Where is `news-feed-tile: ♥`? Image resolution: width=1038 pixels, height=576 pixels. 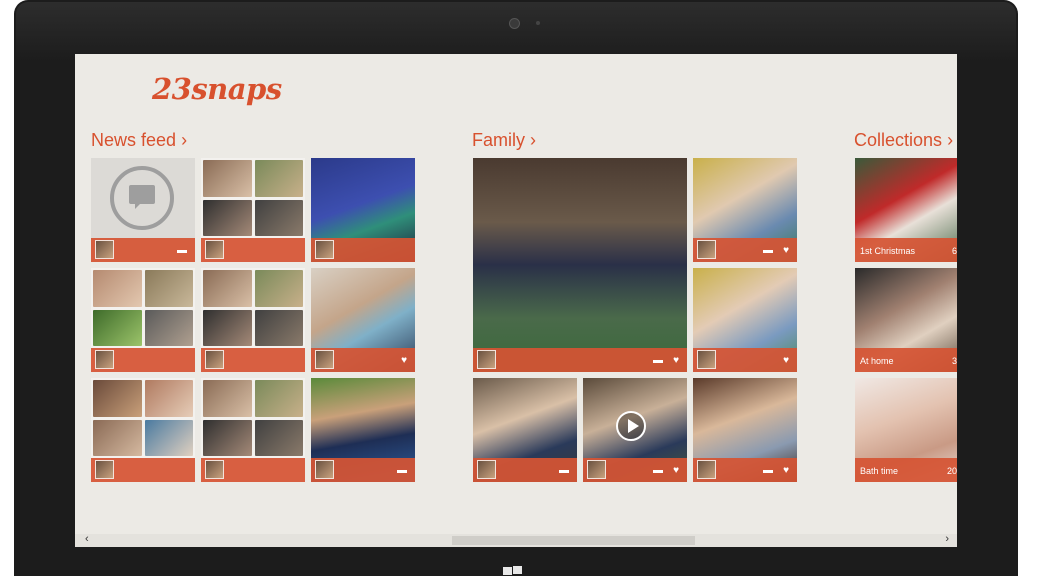 news-feed-tile: ♥ is located at coordinates (363, 320).